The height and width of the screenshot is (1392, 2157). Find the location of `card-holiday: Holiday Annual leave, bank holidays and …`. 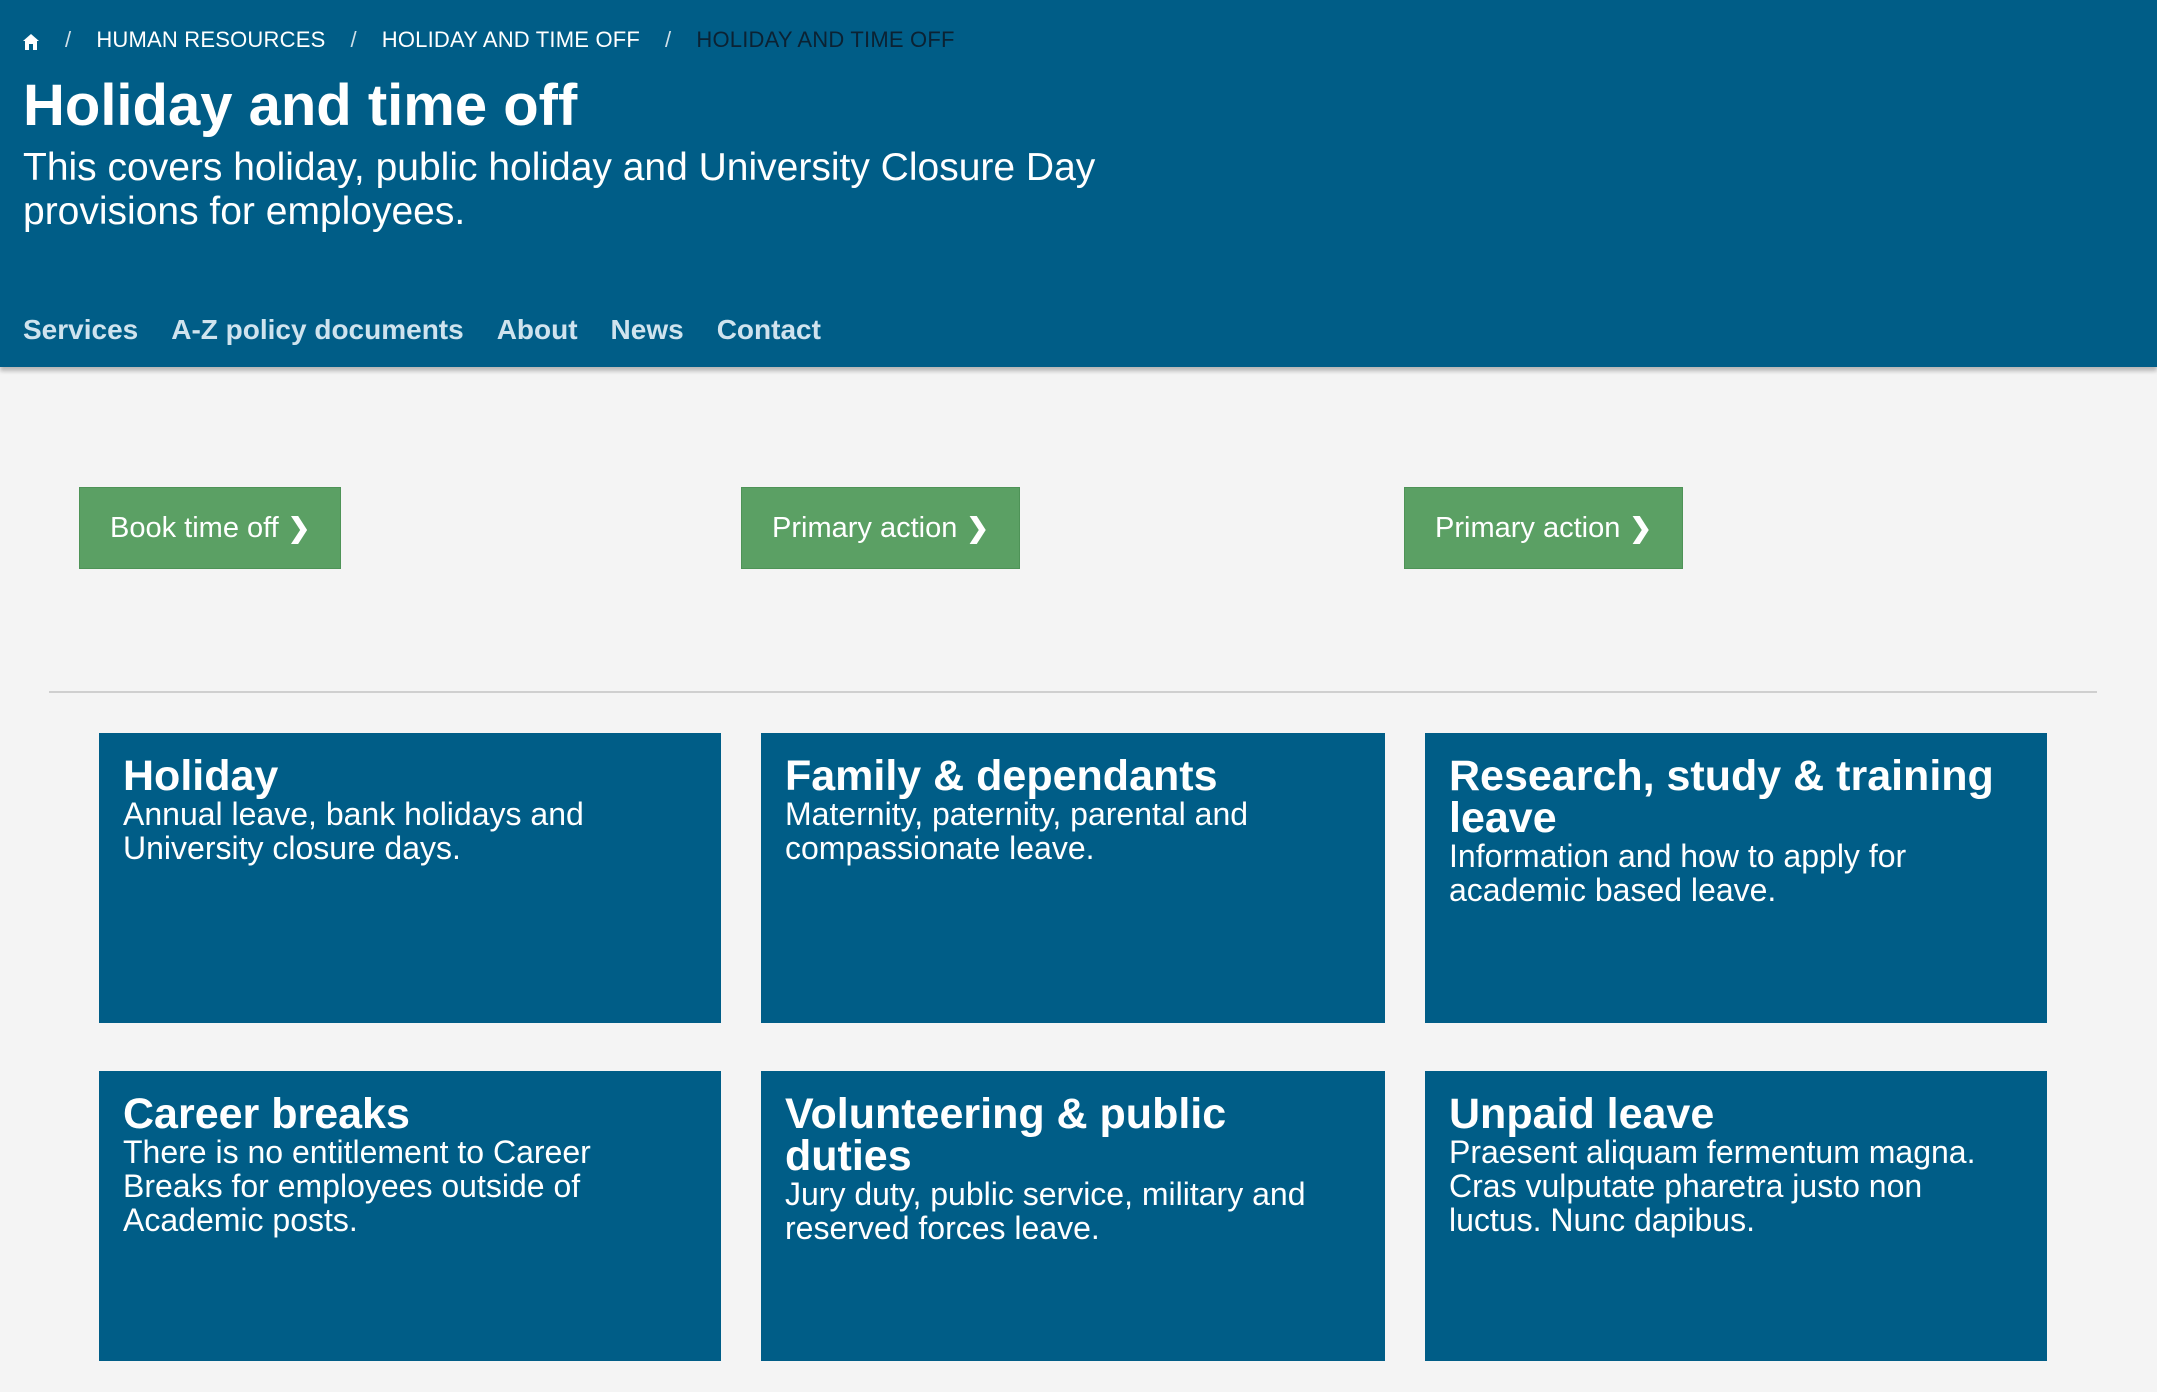

card-holiday: Holiday Annual leave, bank holidays and … is located at coordinates (410, 878).